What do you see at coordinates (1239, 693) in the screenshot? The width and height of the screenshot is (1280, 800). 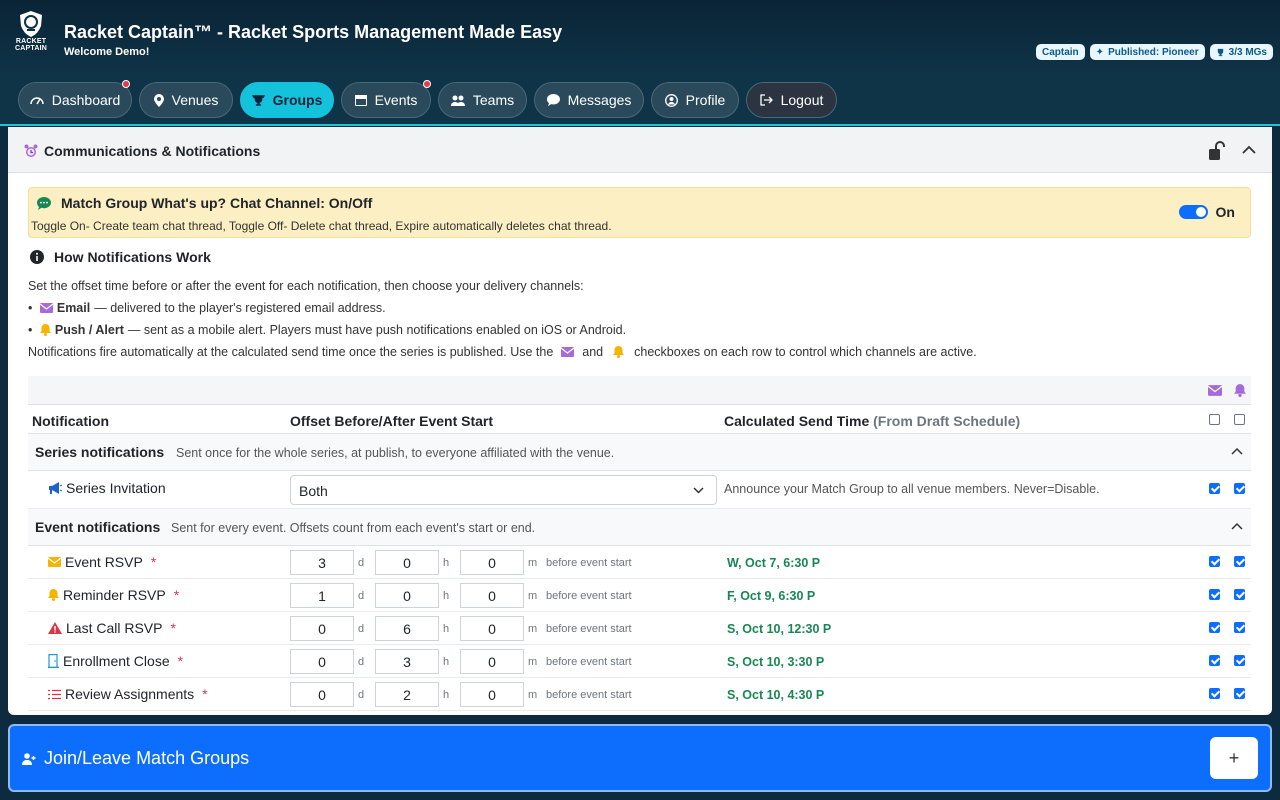 I see `review-assignments-push-checkbox` at bounding box center [1239, 693].